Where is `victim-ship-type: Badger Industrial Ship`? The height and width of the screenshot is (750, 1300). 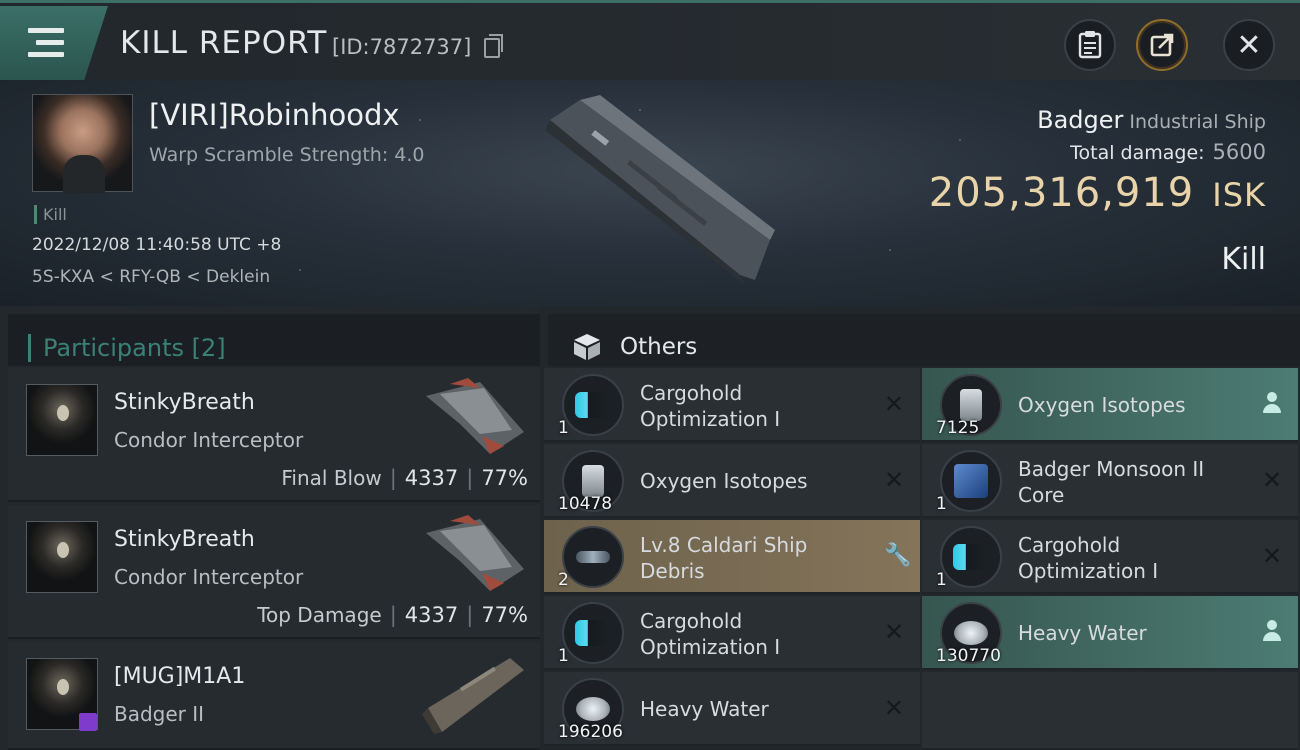
victim-ship-type: Badger Industrial Ship is located at coordinates (1151, 120).